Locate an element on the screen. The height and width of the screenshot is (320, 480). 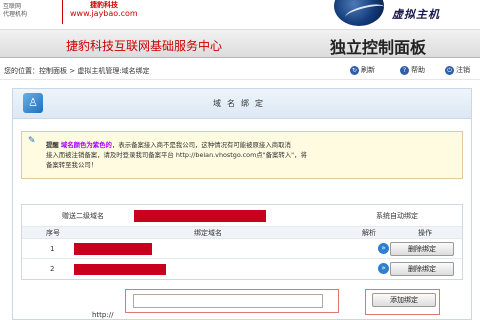
help-button: ? 帮助 is located at coordinates (412, 70).